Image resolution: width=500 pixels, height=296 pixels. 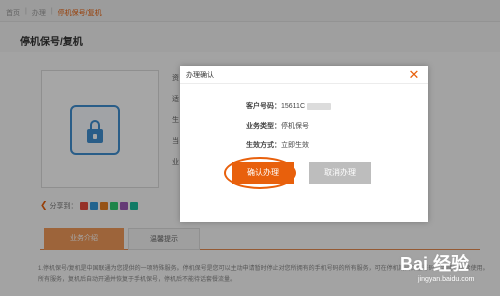 I want to click on cancel-button: 取消办理, so click(x=340, y=173).